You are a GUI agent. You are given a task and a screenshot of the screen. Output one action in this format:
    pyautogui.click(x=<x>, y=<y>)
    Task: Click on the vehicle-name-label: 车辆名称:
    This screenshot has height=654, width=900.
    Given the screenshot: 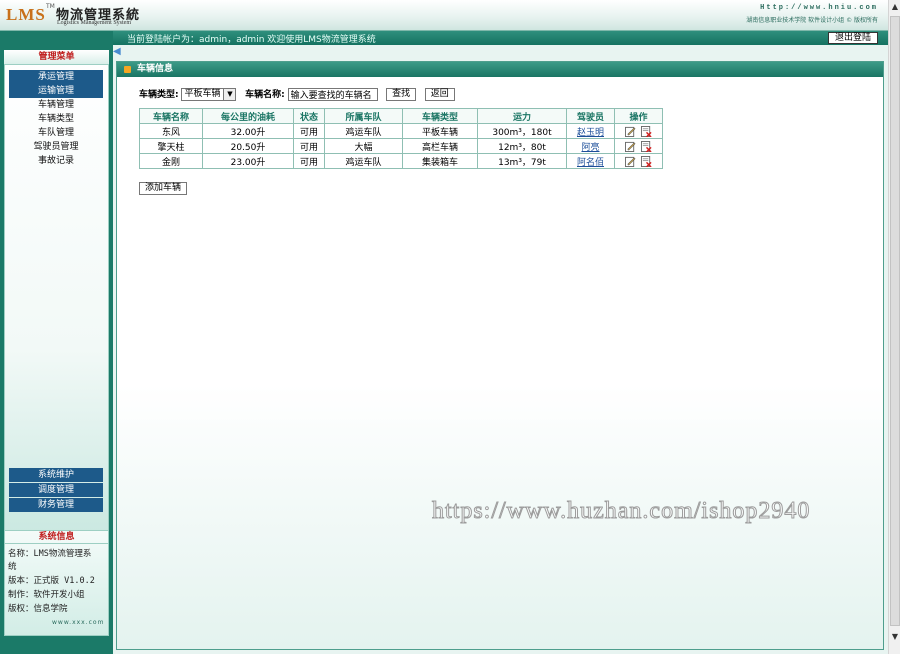 What is the action you would take?
    pyautogui.click(x=265, y=95)
    